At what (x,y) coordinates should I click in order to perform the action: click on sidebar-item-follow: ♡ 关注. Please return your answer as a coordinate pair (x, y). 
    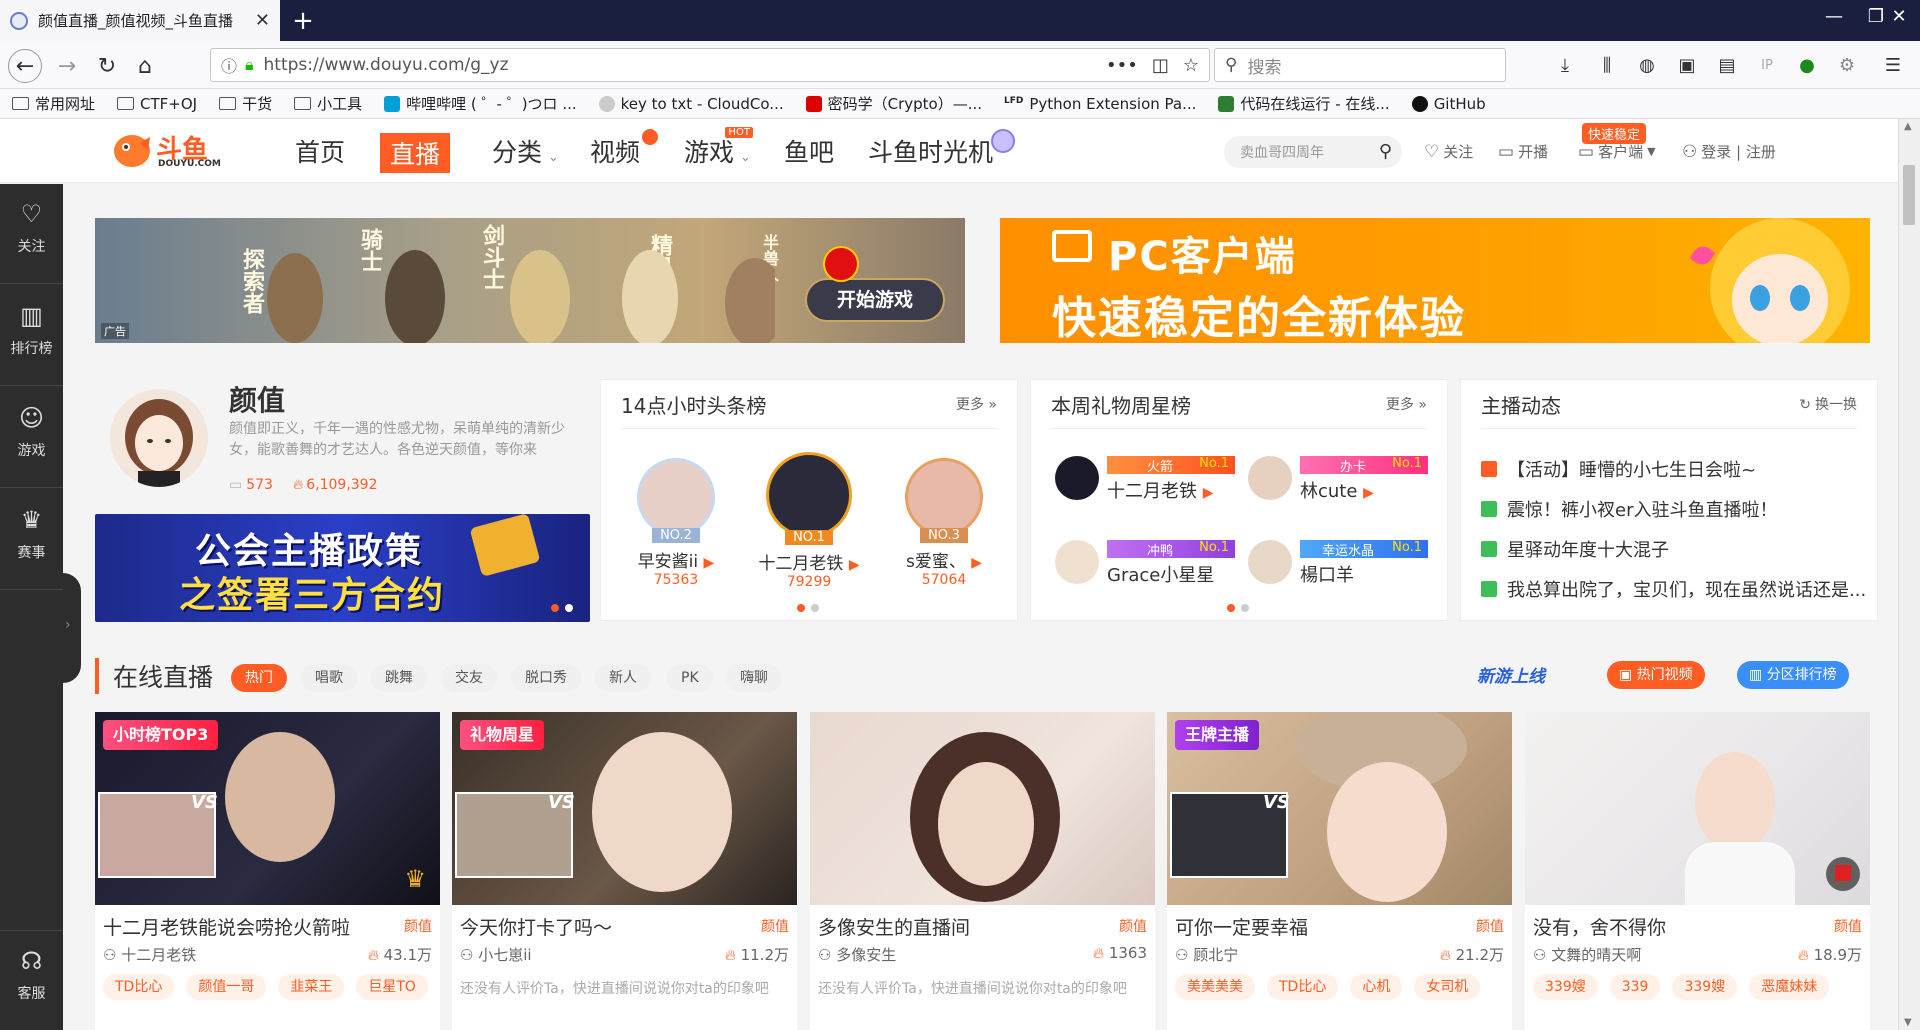
    Looking at the image, I should click on (31, 234).